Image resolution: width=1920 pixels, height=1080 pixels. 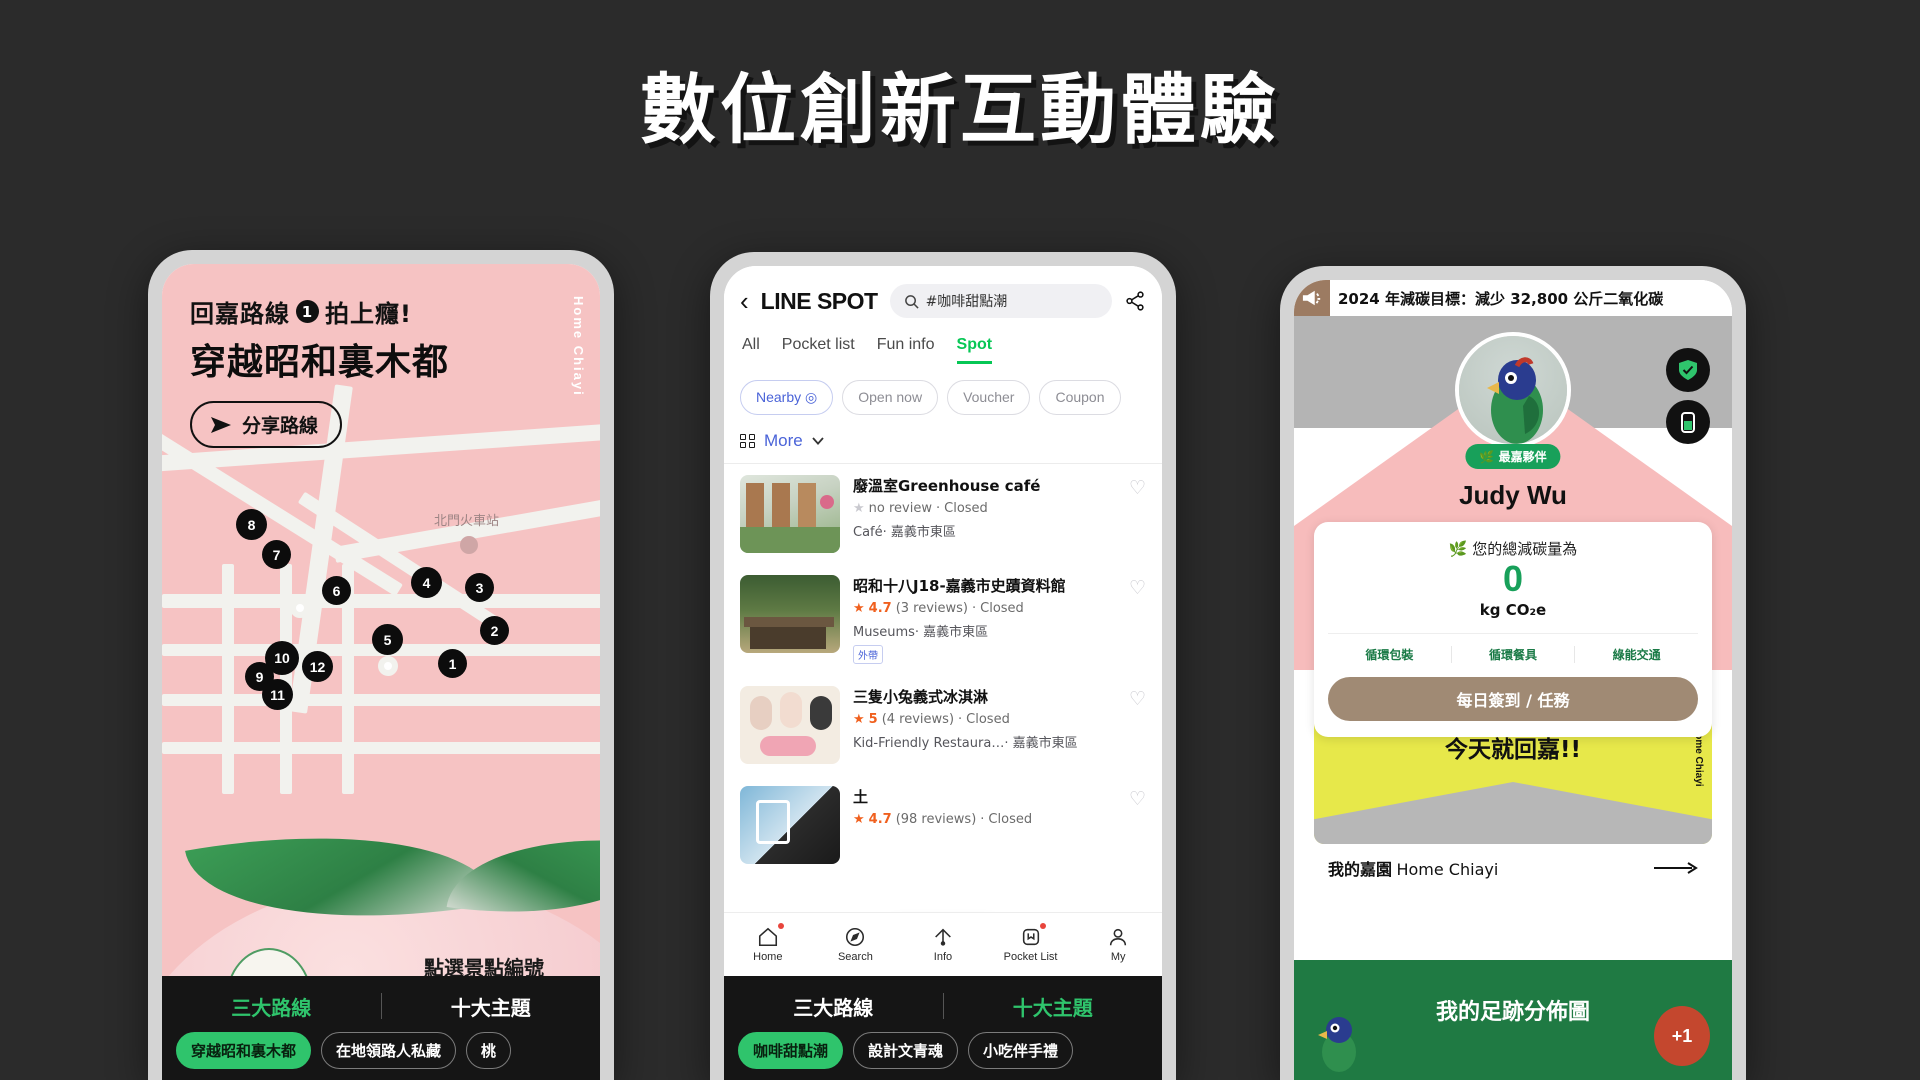 I want to click on spot-category: Kid-Friendly Restaura…· 嘉義市東區, so click(x=965, y=743).